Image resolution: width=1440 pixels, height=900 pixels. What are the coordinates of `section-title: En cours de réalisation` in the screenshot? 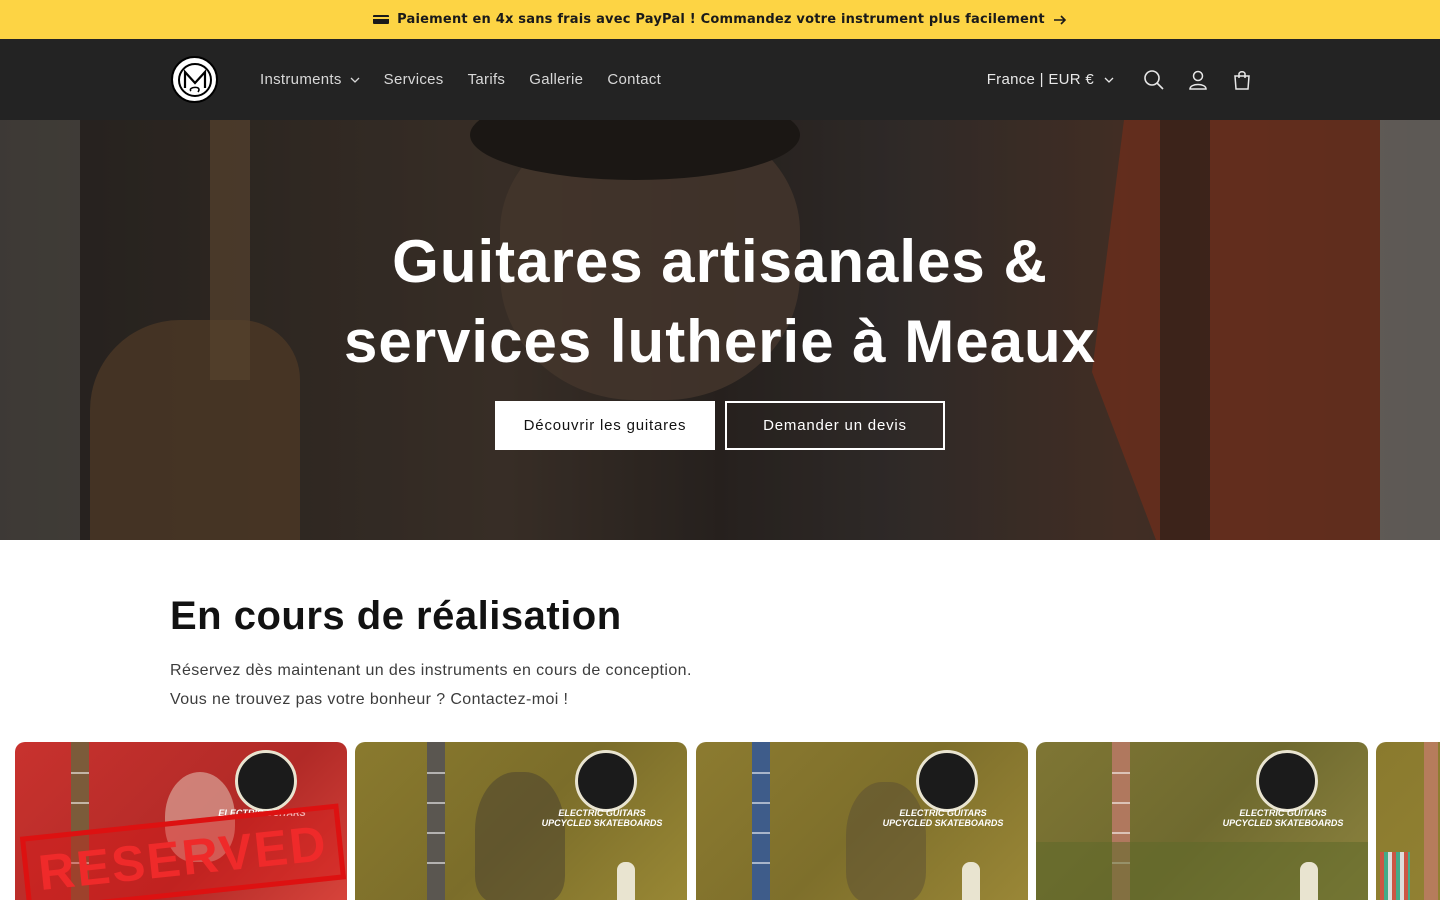 It's located at (396, 616).